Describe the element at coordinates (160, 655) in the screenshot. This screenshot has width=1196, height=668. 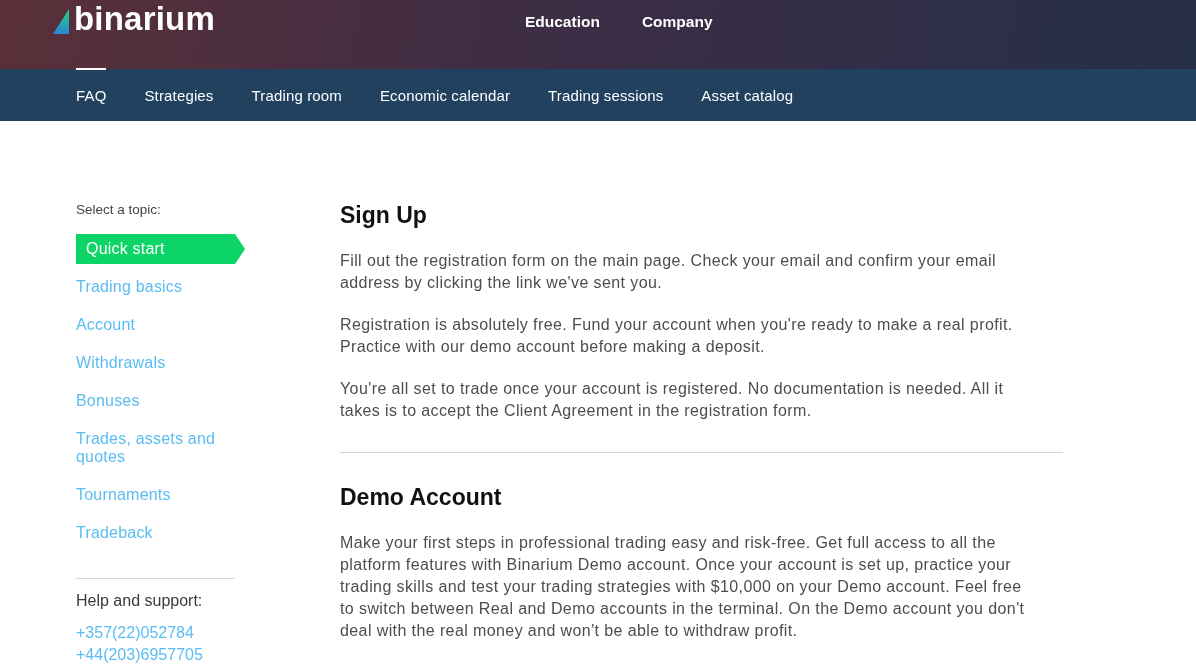
I see `phone-link: +44(203)6957705` at that location.